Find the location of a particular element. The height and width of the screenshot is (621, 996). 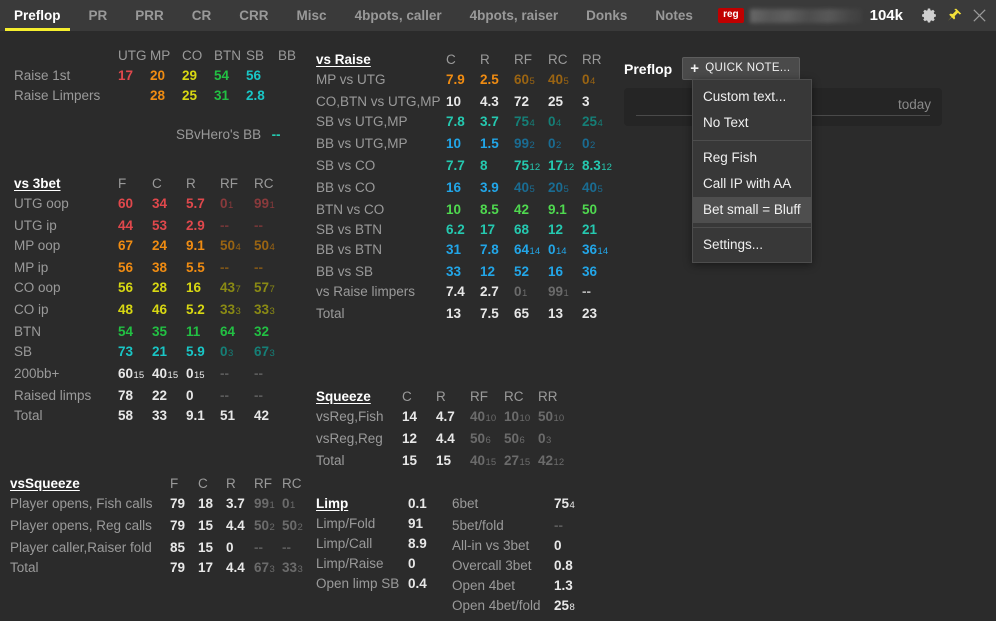

row-label: SB vs BTN is located at coordinates (349, 229).